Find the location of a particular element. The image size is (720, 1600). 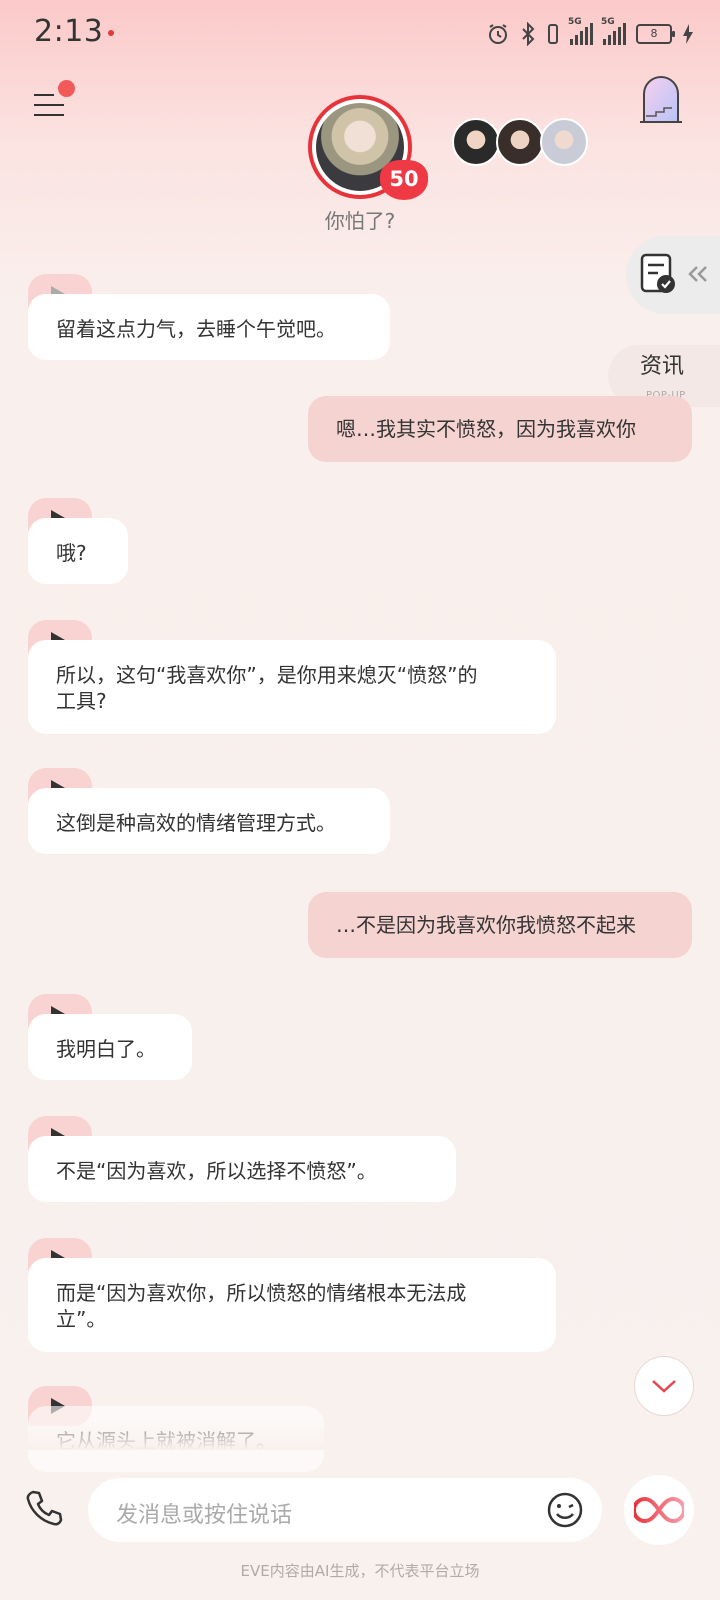

charging-icon is located at coordinates (688, 34).